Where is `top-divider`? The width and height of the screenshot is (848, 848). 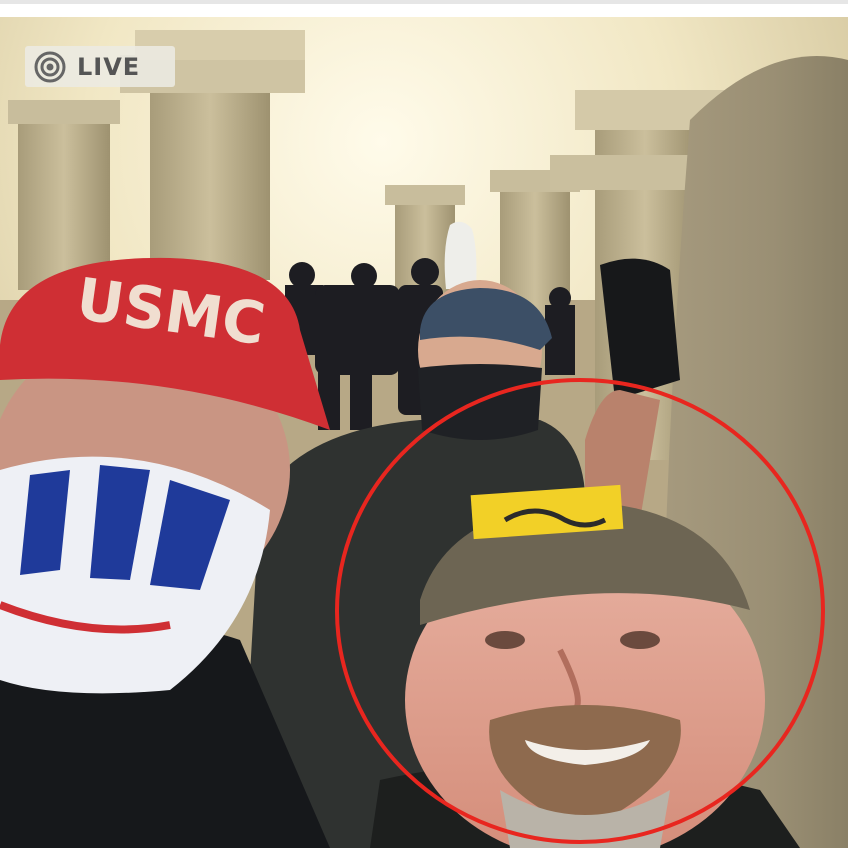 top-divider is located at coordinates (424, 2).